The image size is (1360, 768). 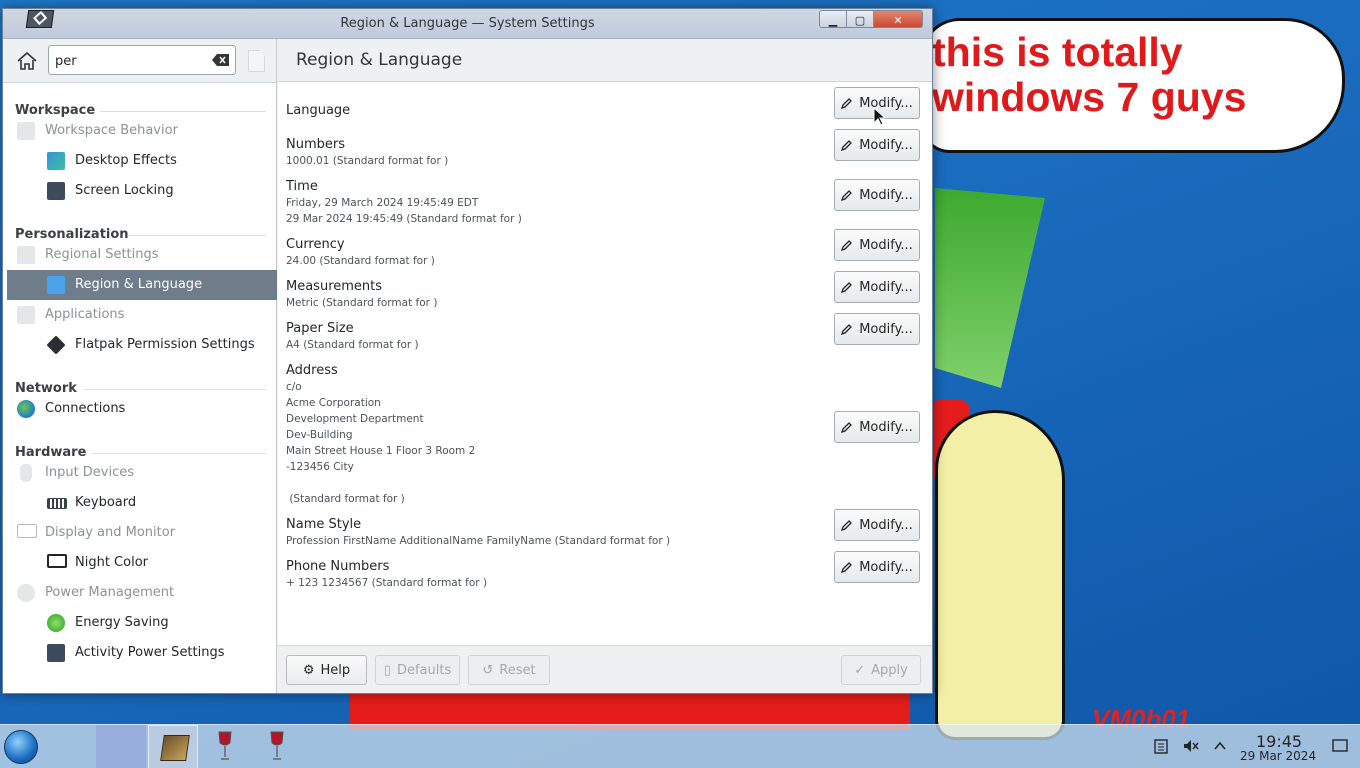 What do you see at coordinates (142, 315) in the screenshot?
I see `sidebar-item-applications: Applications` at bounding box center [142, 315].